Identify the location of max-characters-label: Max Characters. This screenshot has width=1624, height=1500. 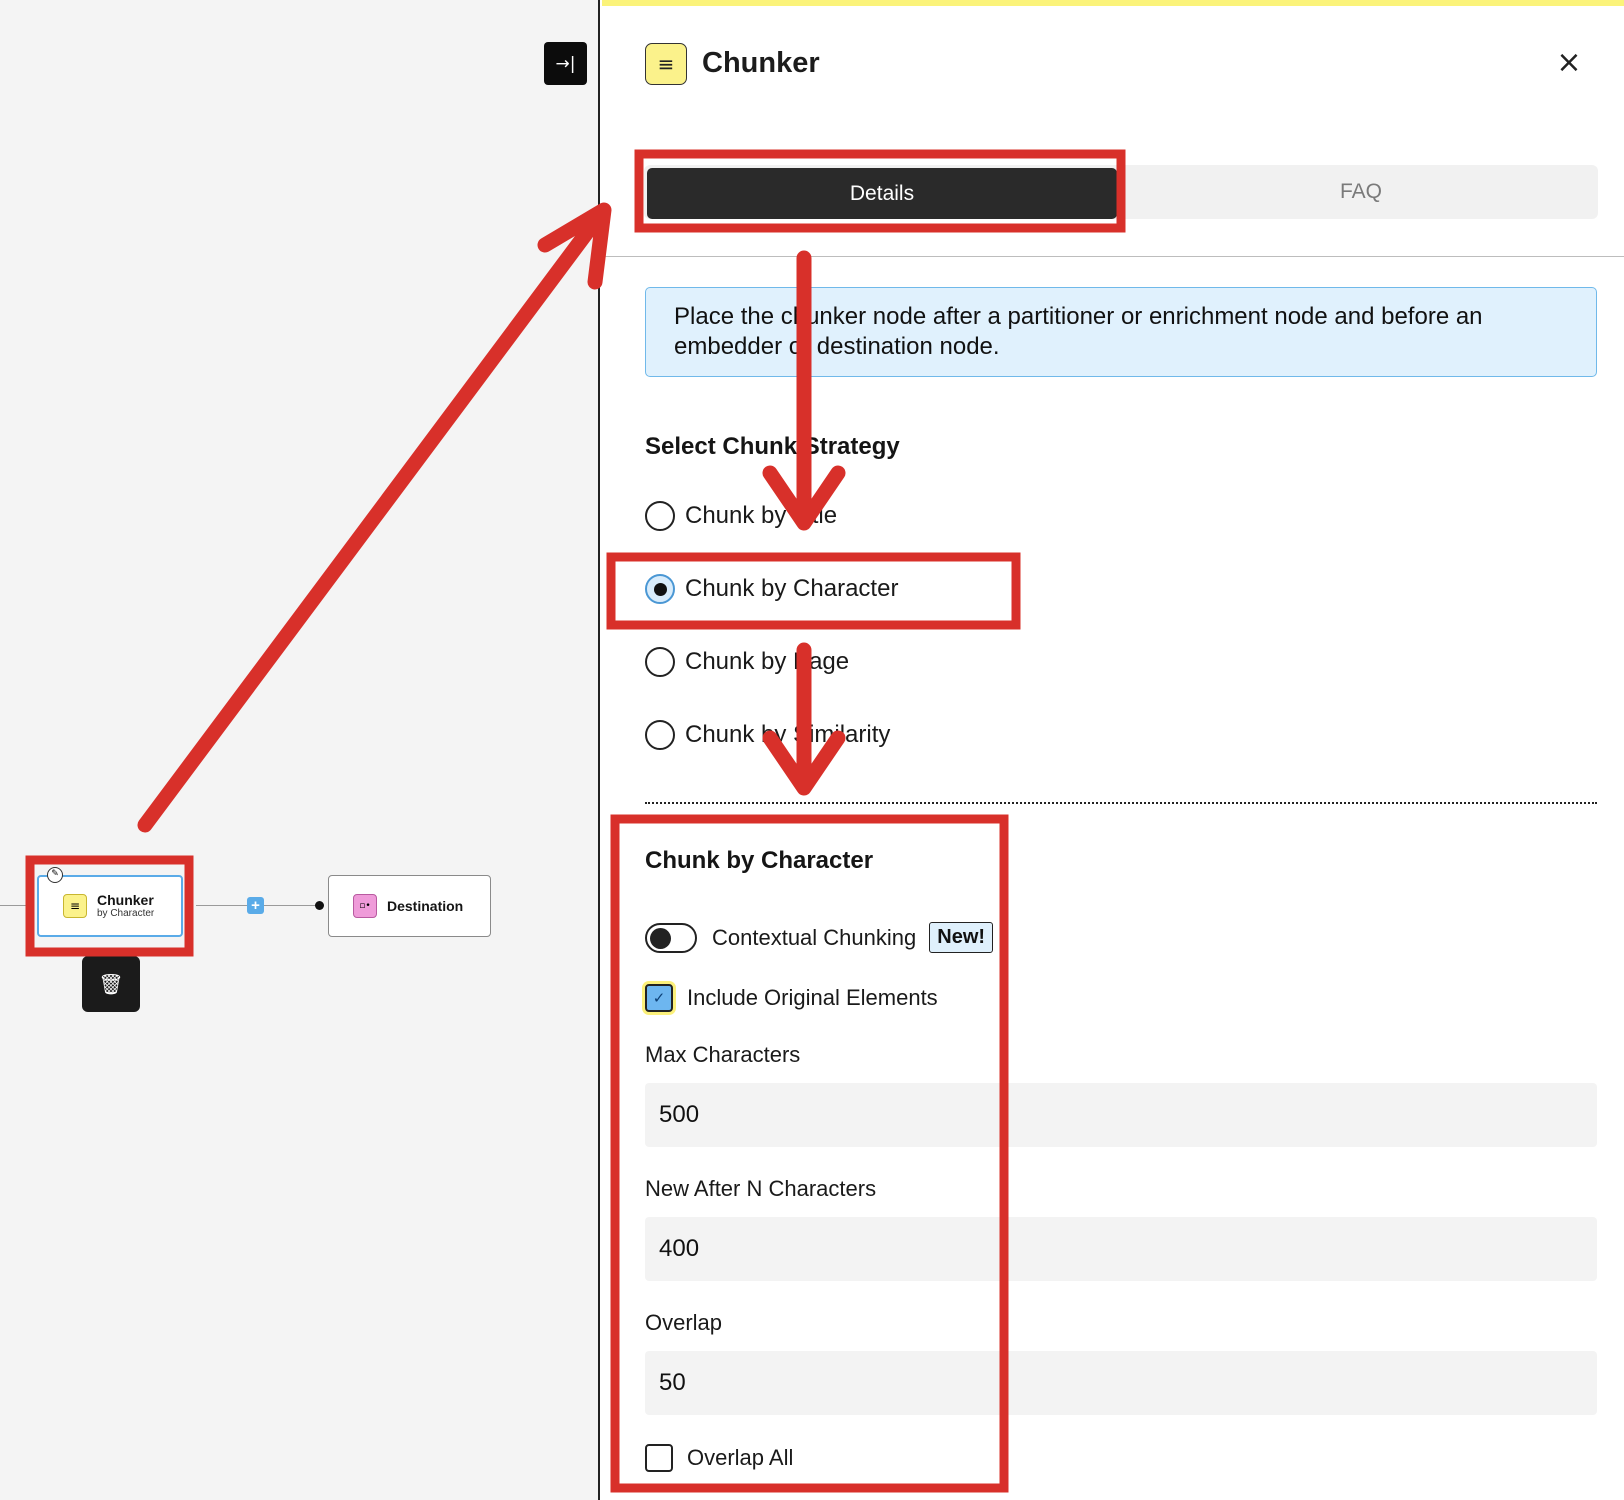
(723, 1054).